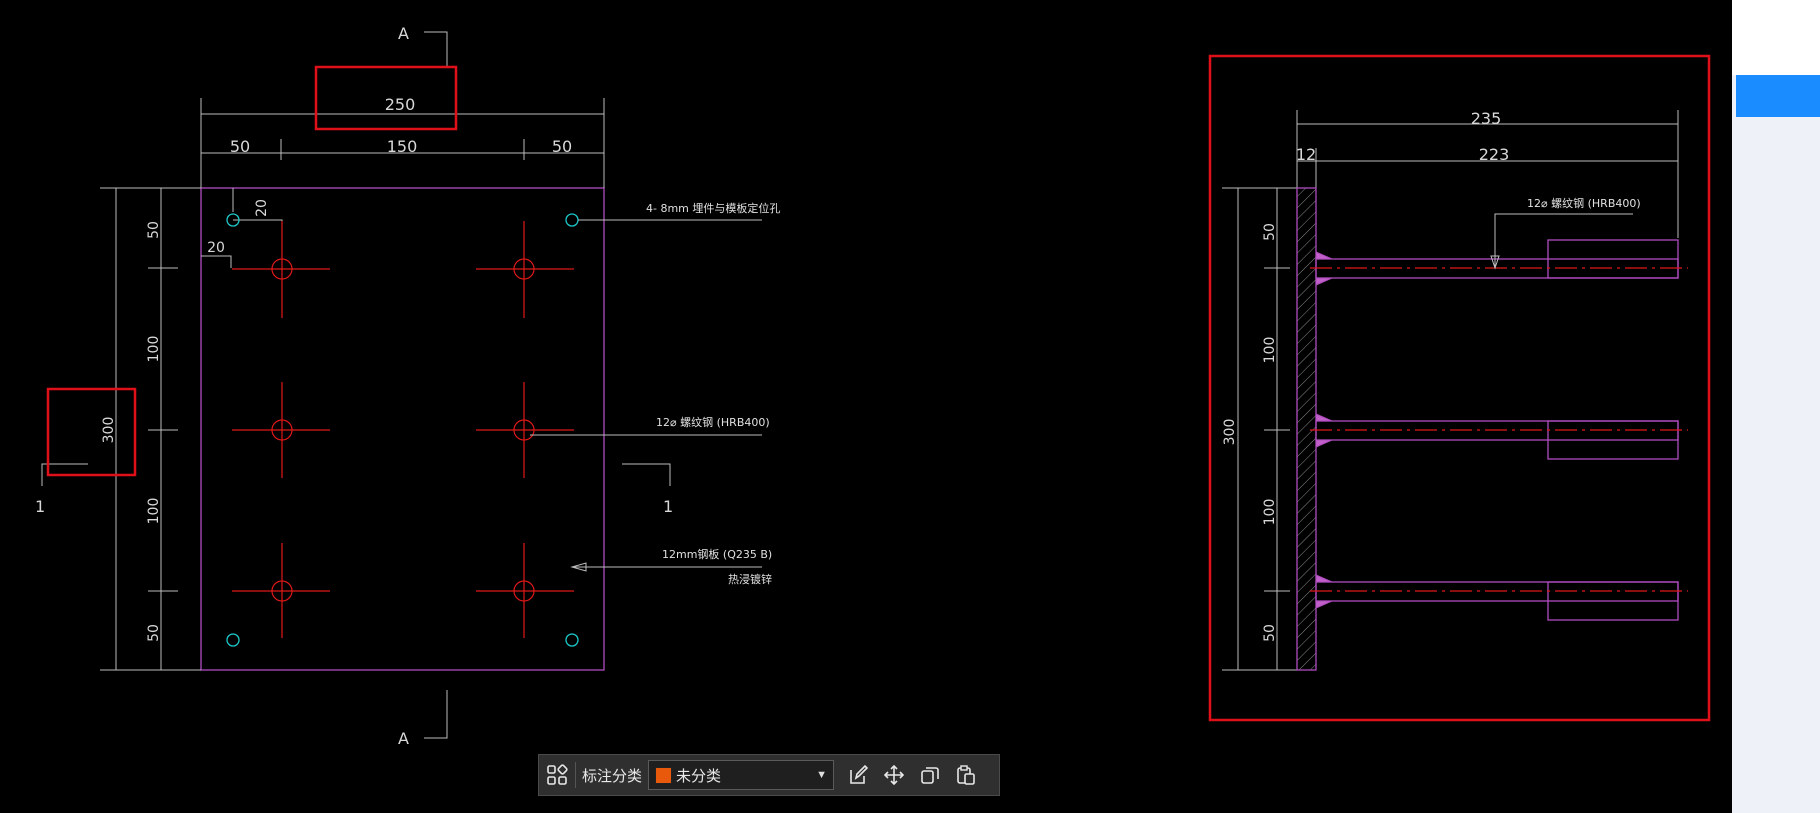 Image resolution: width=1820 pixels, height=813 pixels. What do you see at coordinates (1499, 597) in the screenshot?
I see `rebar-section-row3` at bounding box center [1499, 597].